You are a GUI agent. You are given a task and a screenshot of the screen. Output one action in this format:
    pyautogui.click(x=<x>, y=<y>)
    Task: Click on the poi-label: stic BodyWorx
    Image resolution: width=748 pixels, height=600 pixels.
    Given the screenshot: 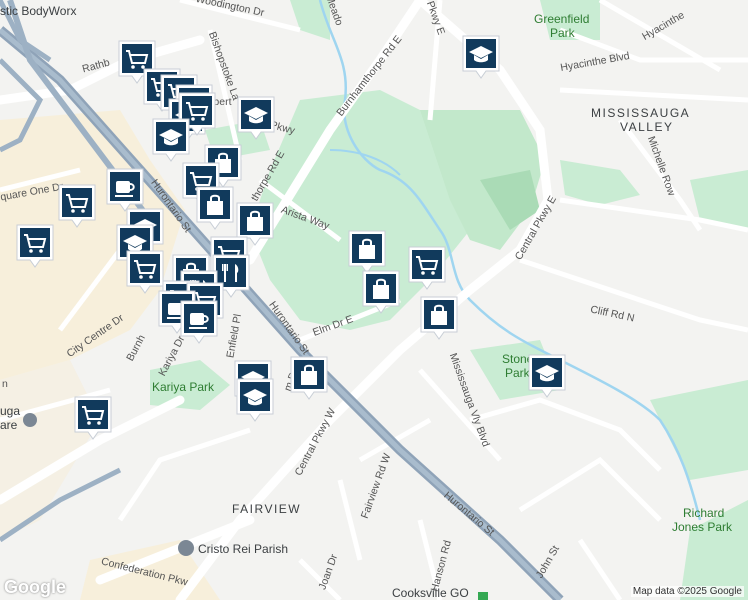 What is the action you would take?
    pyautogui.click(x=38, y=11)
    